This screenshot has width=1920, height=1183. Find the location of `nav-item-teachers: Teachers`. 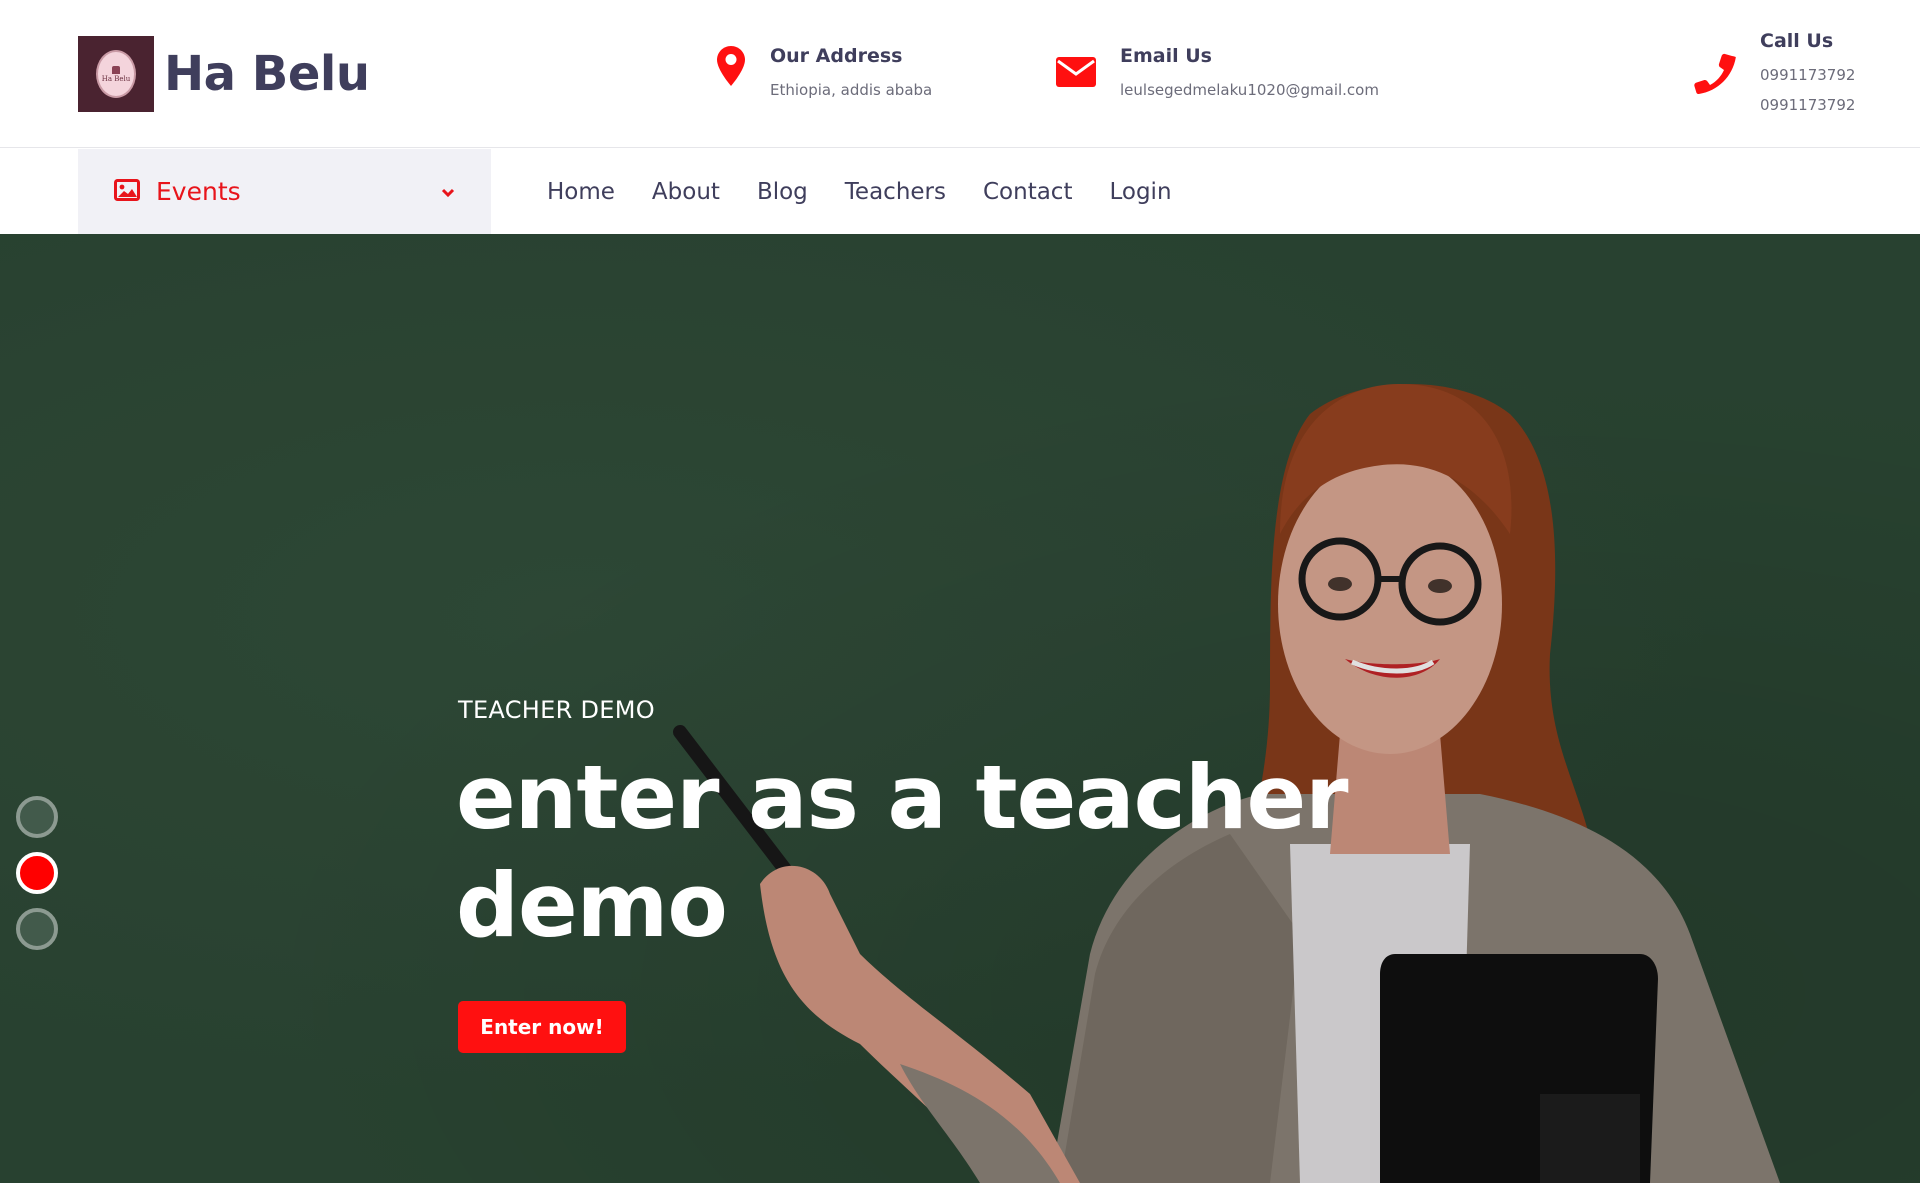

nav-item-teachers: Teachers is located at coordinates (895, 192).